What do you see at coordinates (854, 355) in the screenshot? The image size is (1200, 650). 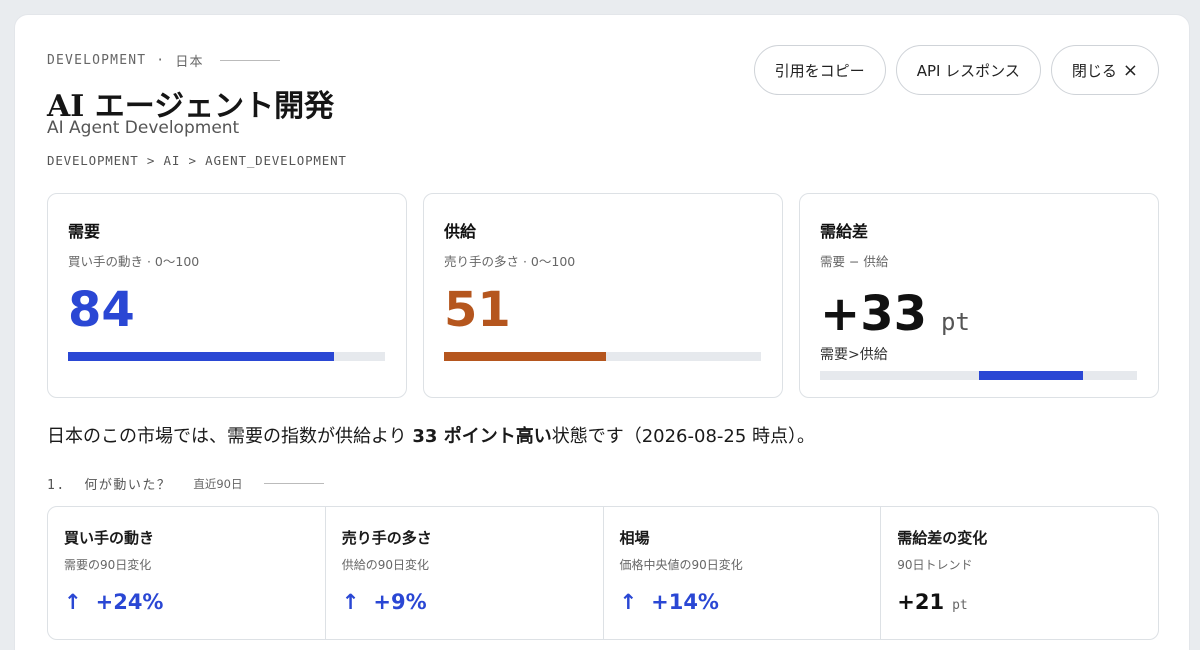 I see `gap-note: 需要>供給` at bounding box center [854, 355].